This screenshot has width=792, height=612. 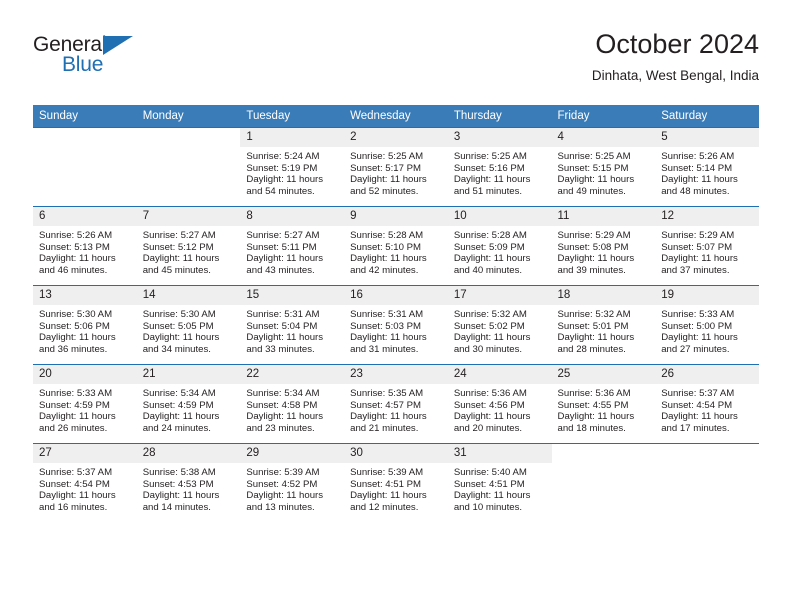 What do you see at coordinates (292, 295) in the screenshot?
I see `day-number: 15` at bounding box center [292, 295].